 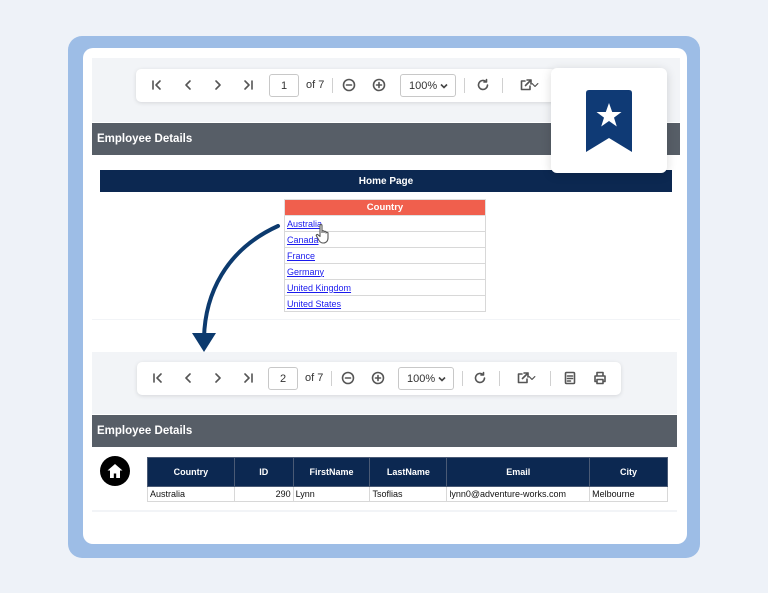 I want to click on print-button, so click(x=600, y=378).